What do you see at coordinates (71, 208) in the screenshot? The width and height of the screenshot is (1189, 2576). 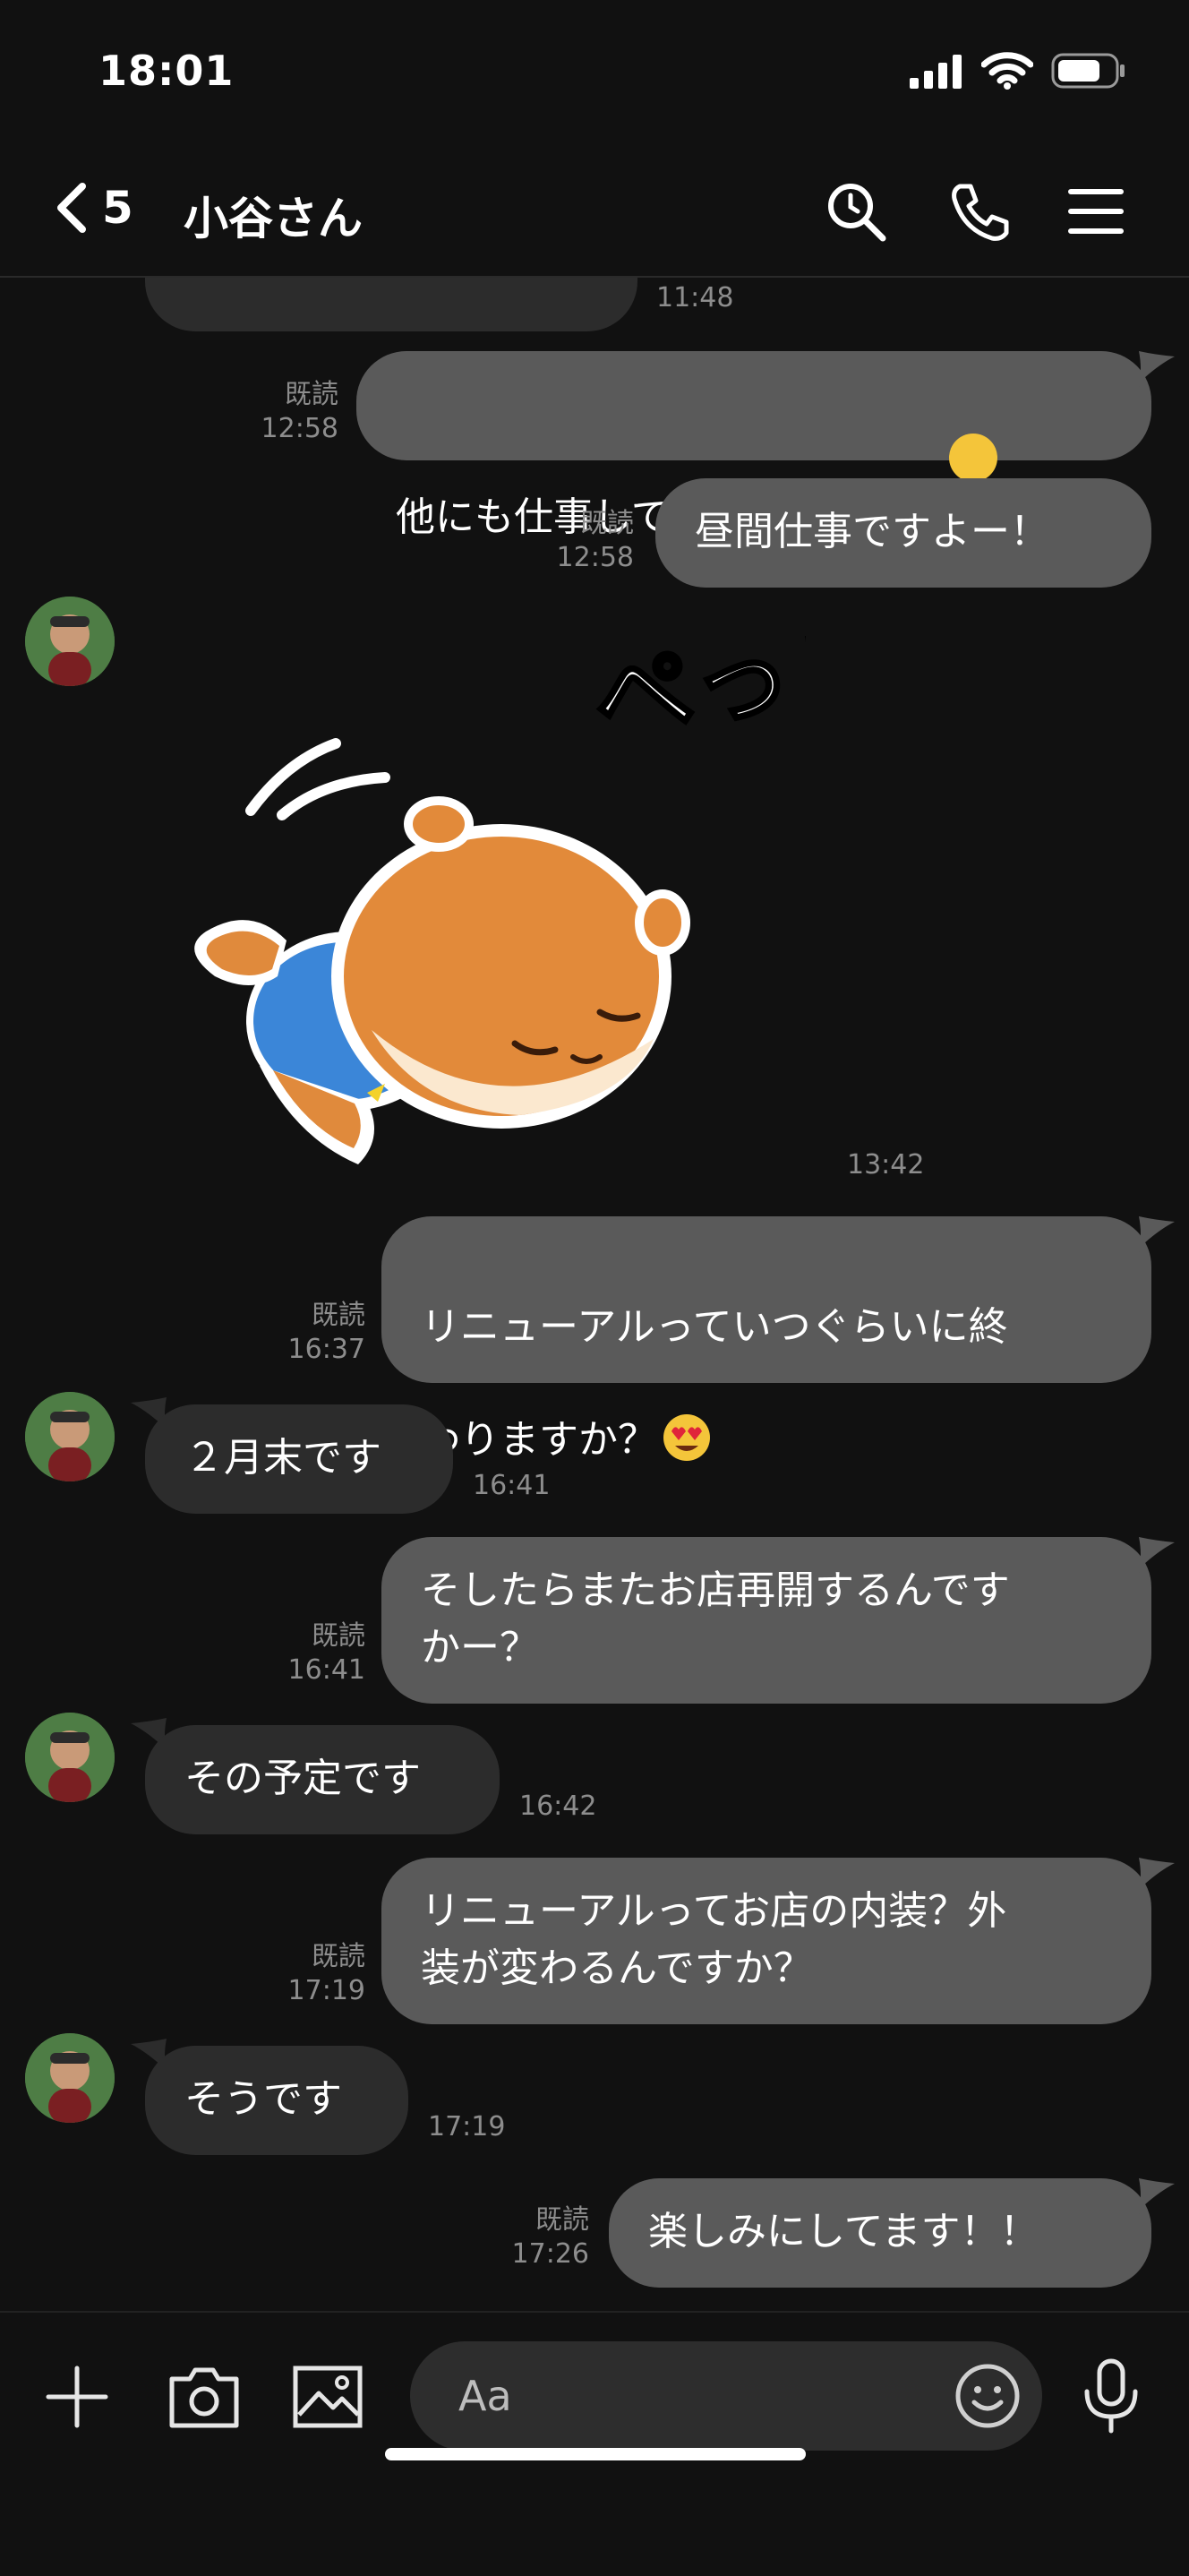 I see `chevron-left-icon` at bounding box center [71, 208].